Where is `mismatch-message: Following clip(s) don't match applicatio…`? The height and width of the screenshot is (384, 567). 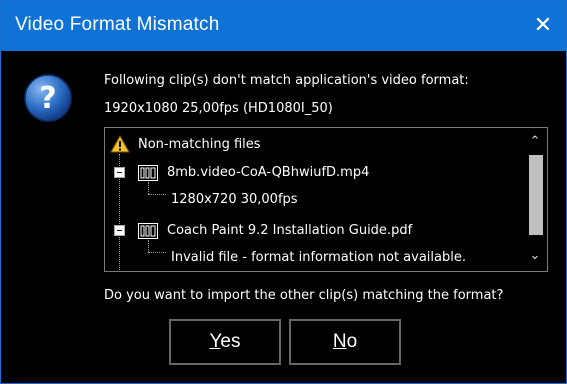
mismatch-message: Following clip(s) don't match applicatio… is located at coordinates (286, 80).